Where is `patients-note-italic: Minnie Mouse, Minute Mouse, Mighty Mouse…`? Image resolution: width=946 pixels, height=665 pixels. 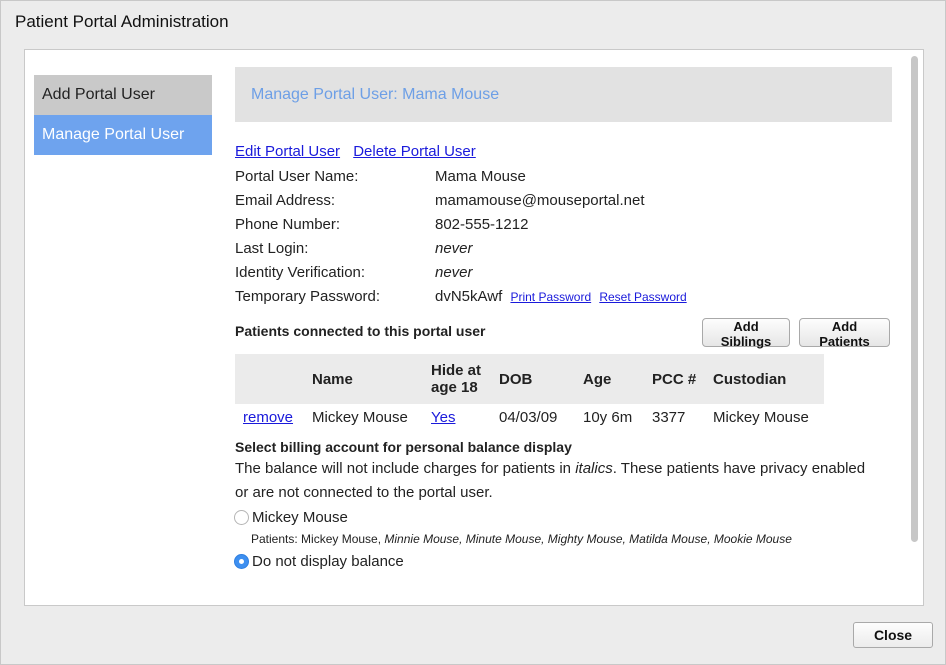 patients-note-italic: Minnie Mouse, Minute Mouse, Mighty Mouse… is located at coordinates (588, 539).